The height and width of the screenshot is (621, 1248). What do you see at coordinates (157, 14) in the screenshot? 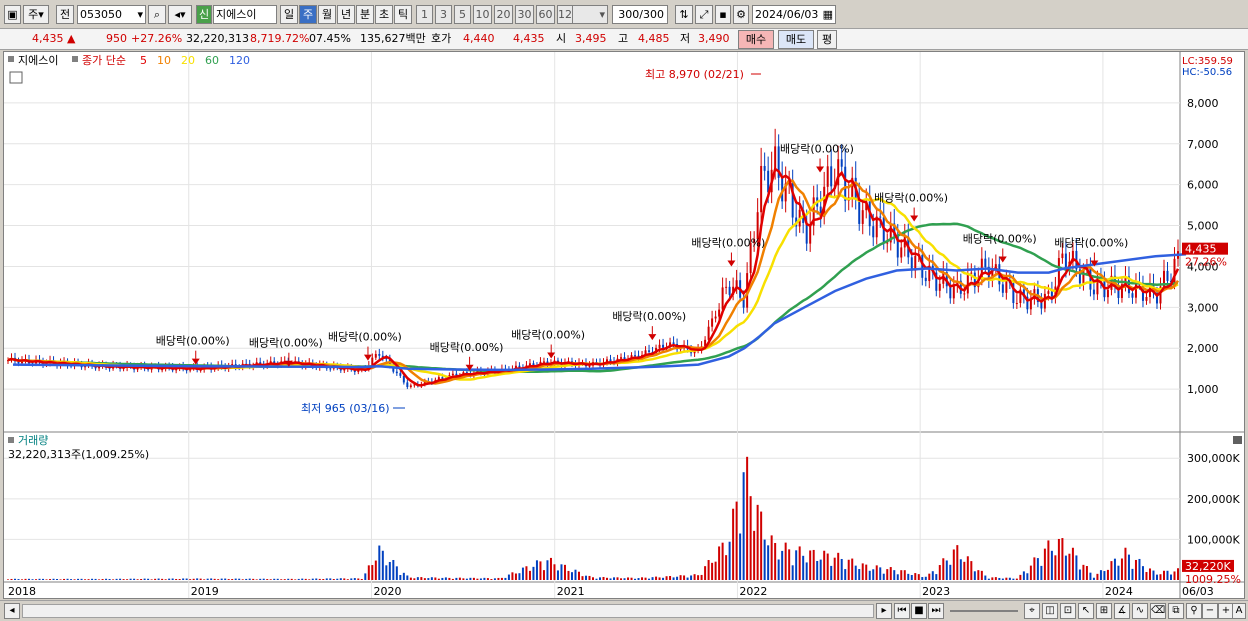
I see `search-icon: ⌕` at bounding box center [157, 14].